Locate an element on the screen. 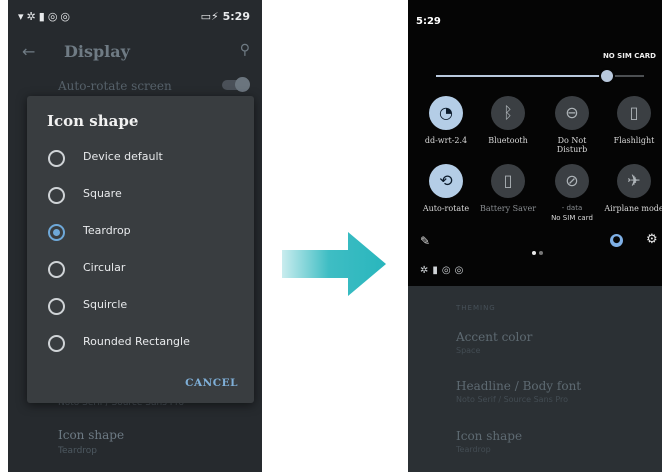 This screenshot has width=664, height=472. page-indicator is located at coordinates (539, 249).